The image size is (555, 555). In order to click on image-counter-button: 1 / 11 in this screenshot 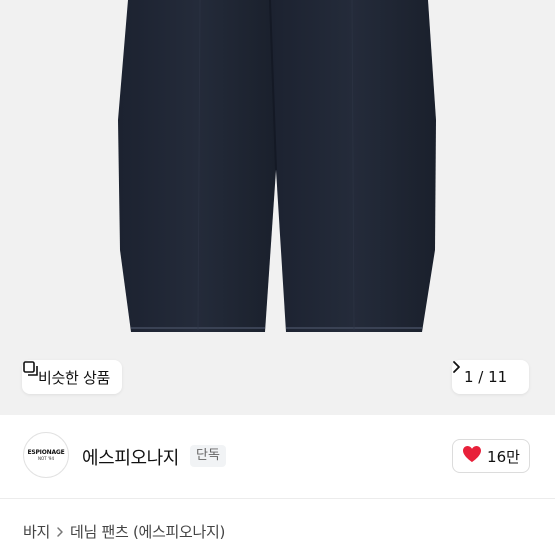, I will do `click(490, 377)`.